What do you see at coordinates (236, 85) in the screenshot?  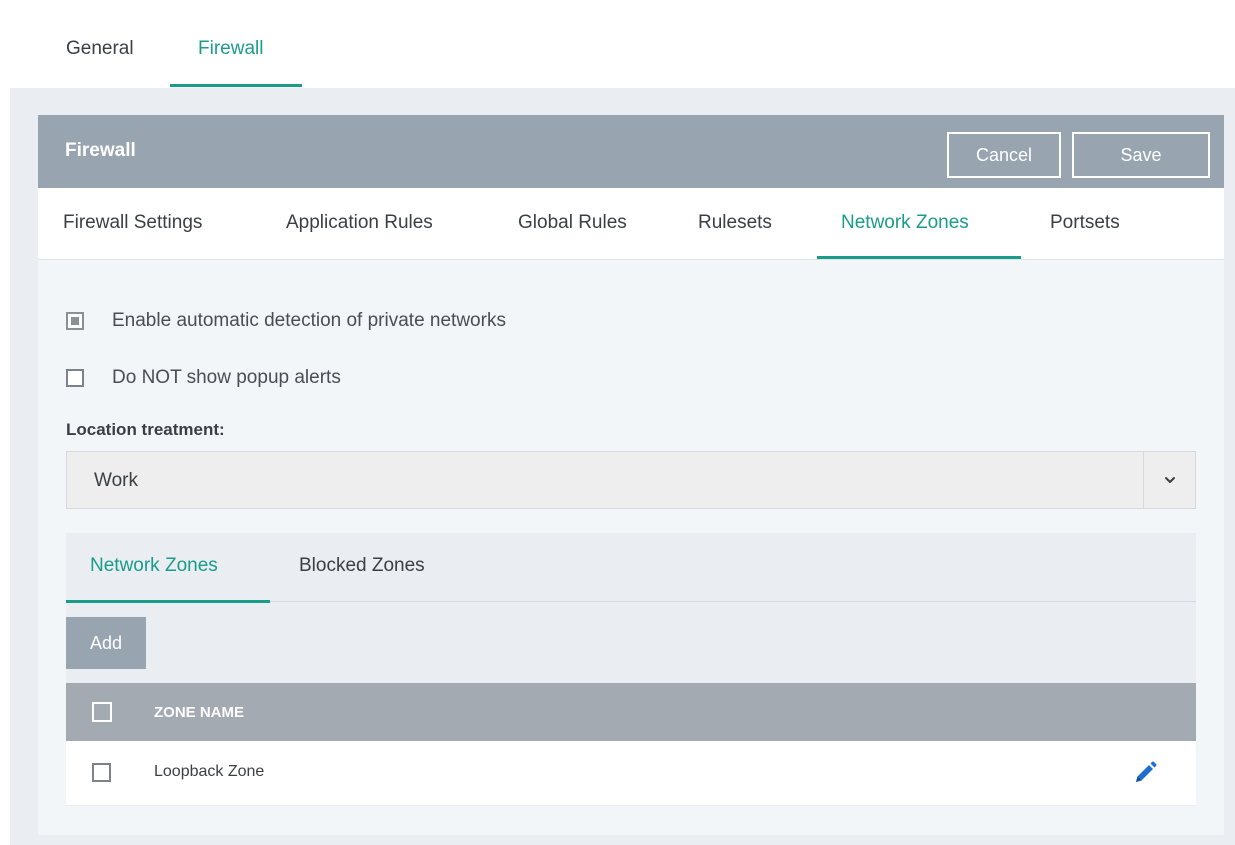 I see `active-tab-indicator` at bounding box center [236, 85].